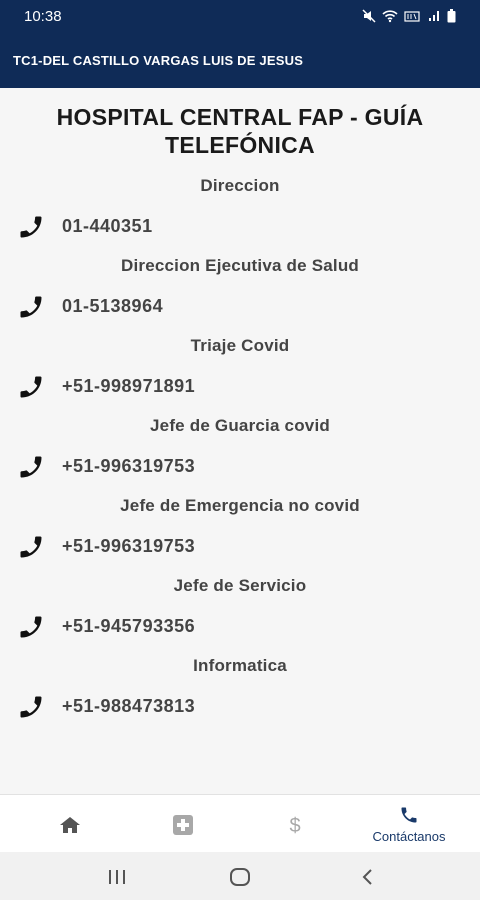  Describe the element at coordinates (451, 15) in the screenshot. I see `battery-icon` at that location.